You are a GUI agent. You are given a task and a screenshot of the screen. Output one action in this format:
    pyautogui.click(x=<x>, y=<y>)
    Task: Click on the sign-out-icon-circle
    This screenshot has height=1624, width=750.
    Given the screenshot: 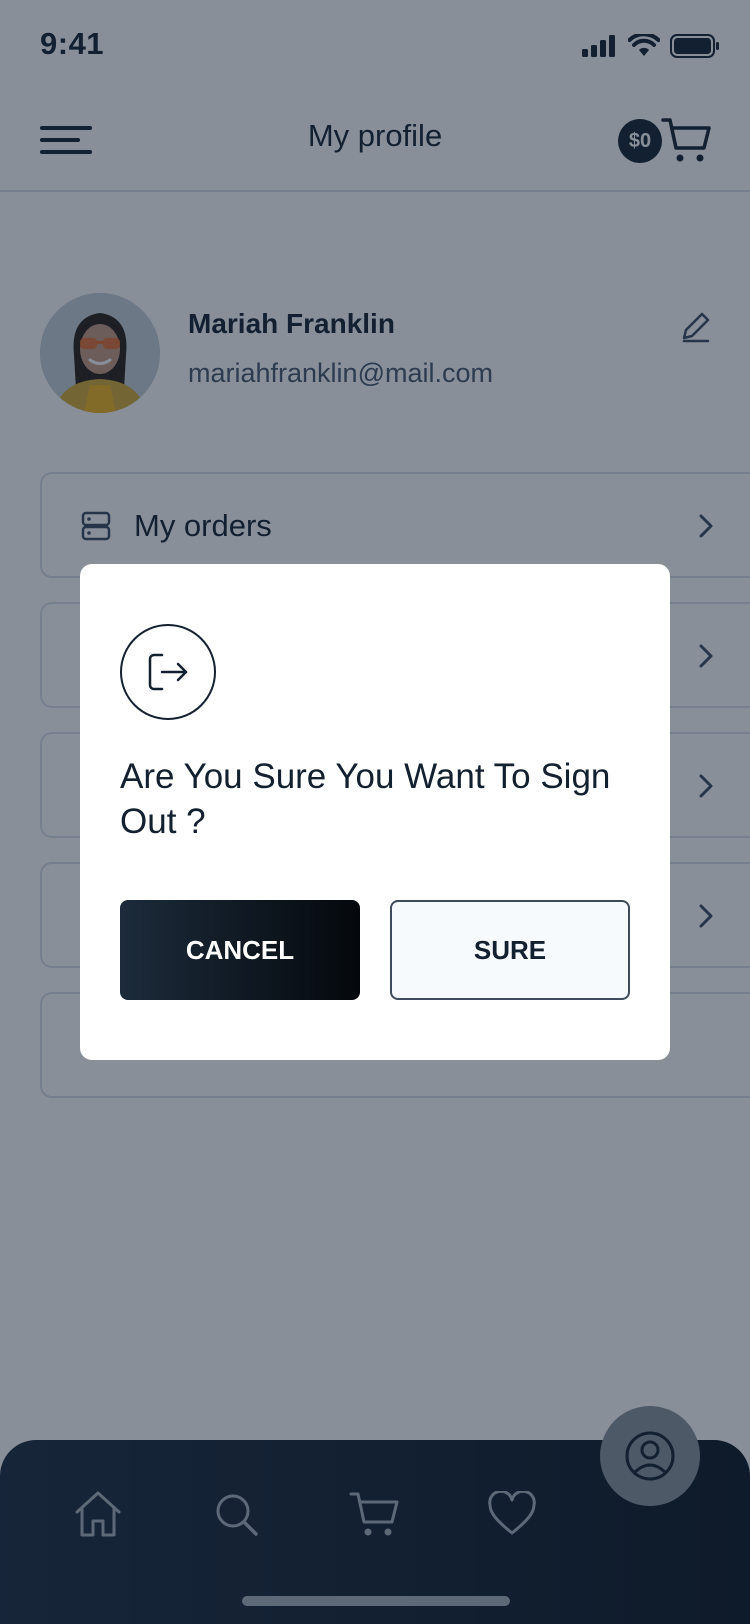 What is the action you would take?
    pyautogui.click(x=168, y=672)
    